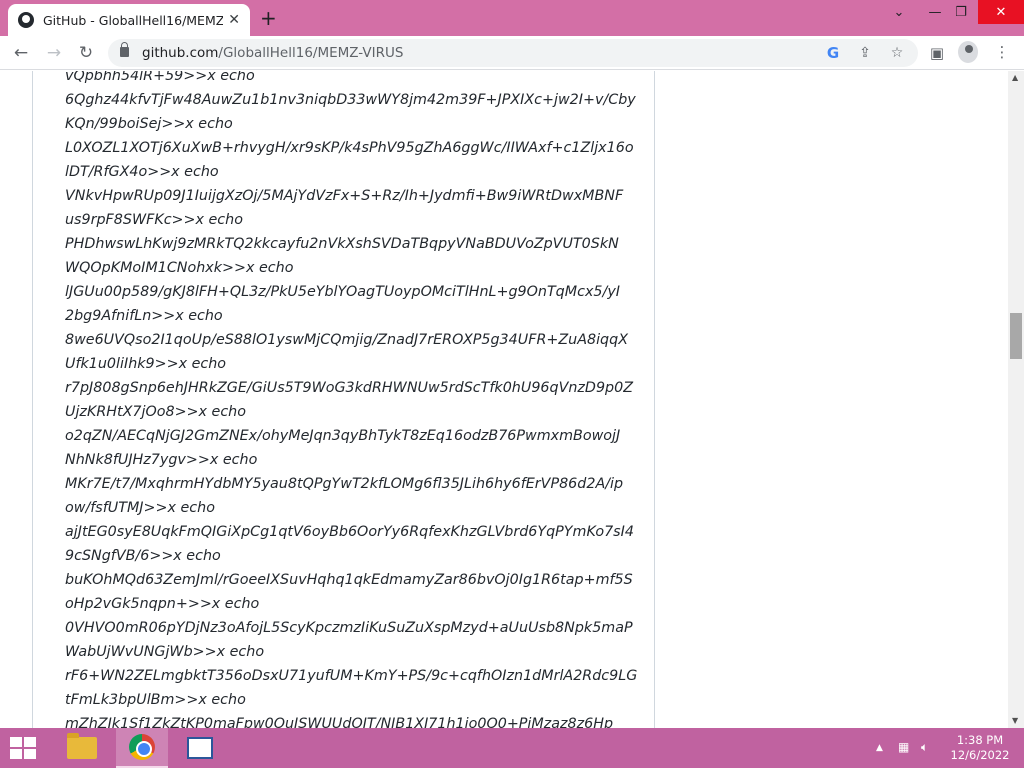 This screenshot has height=768, width=1024. I want to click on forward-arrow-icon: →, so click(54, 53).